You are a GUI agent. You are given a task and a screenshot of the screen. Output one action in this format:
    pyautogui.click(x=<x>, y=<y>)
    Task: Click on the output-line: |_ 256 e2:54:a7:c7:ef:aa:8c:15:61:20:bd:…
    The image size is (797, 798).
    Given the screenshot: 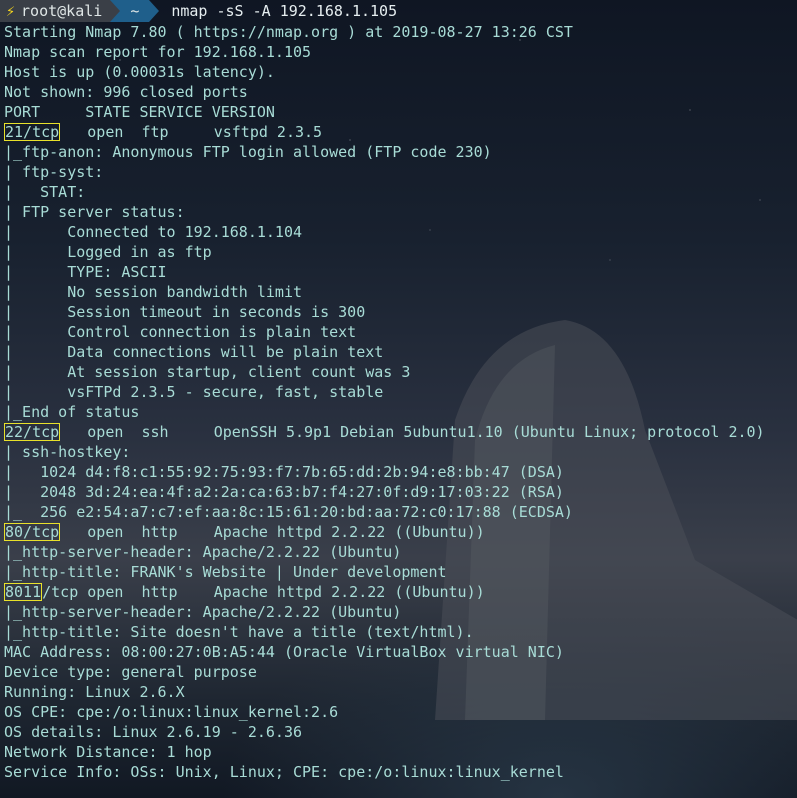 What is the action you would take?
    pyautogui.click(x=288, y=512)
    